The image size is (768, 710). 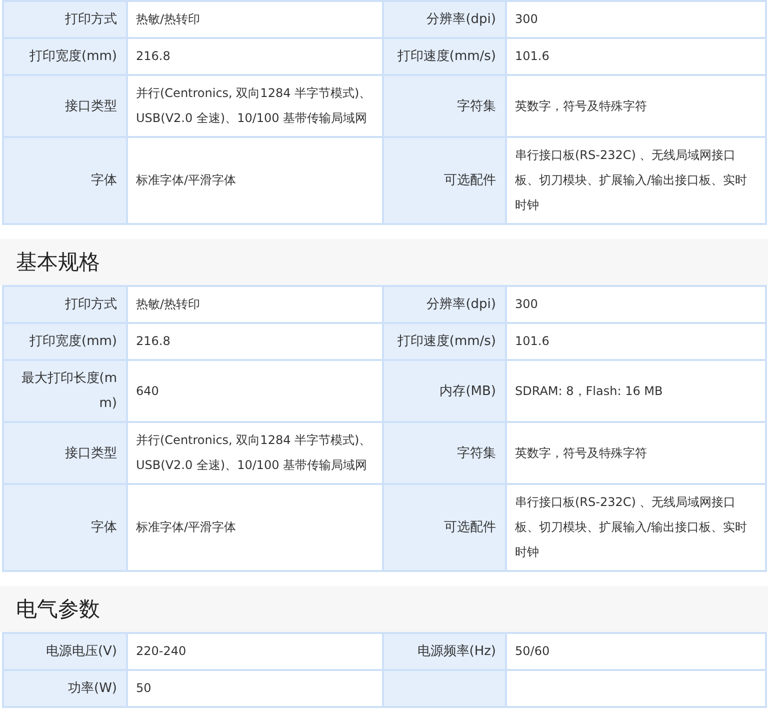 What do you see at coordinates (384, 609) in the screenshot?
I see `section-heading: 电气参数` at bounding box center [384, 609].